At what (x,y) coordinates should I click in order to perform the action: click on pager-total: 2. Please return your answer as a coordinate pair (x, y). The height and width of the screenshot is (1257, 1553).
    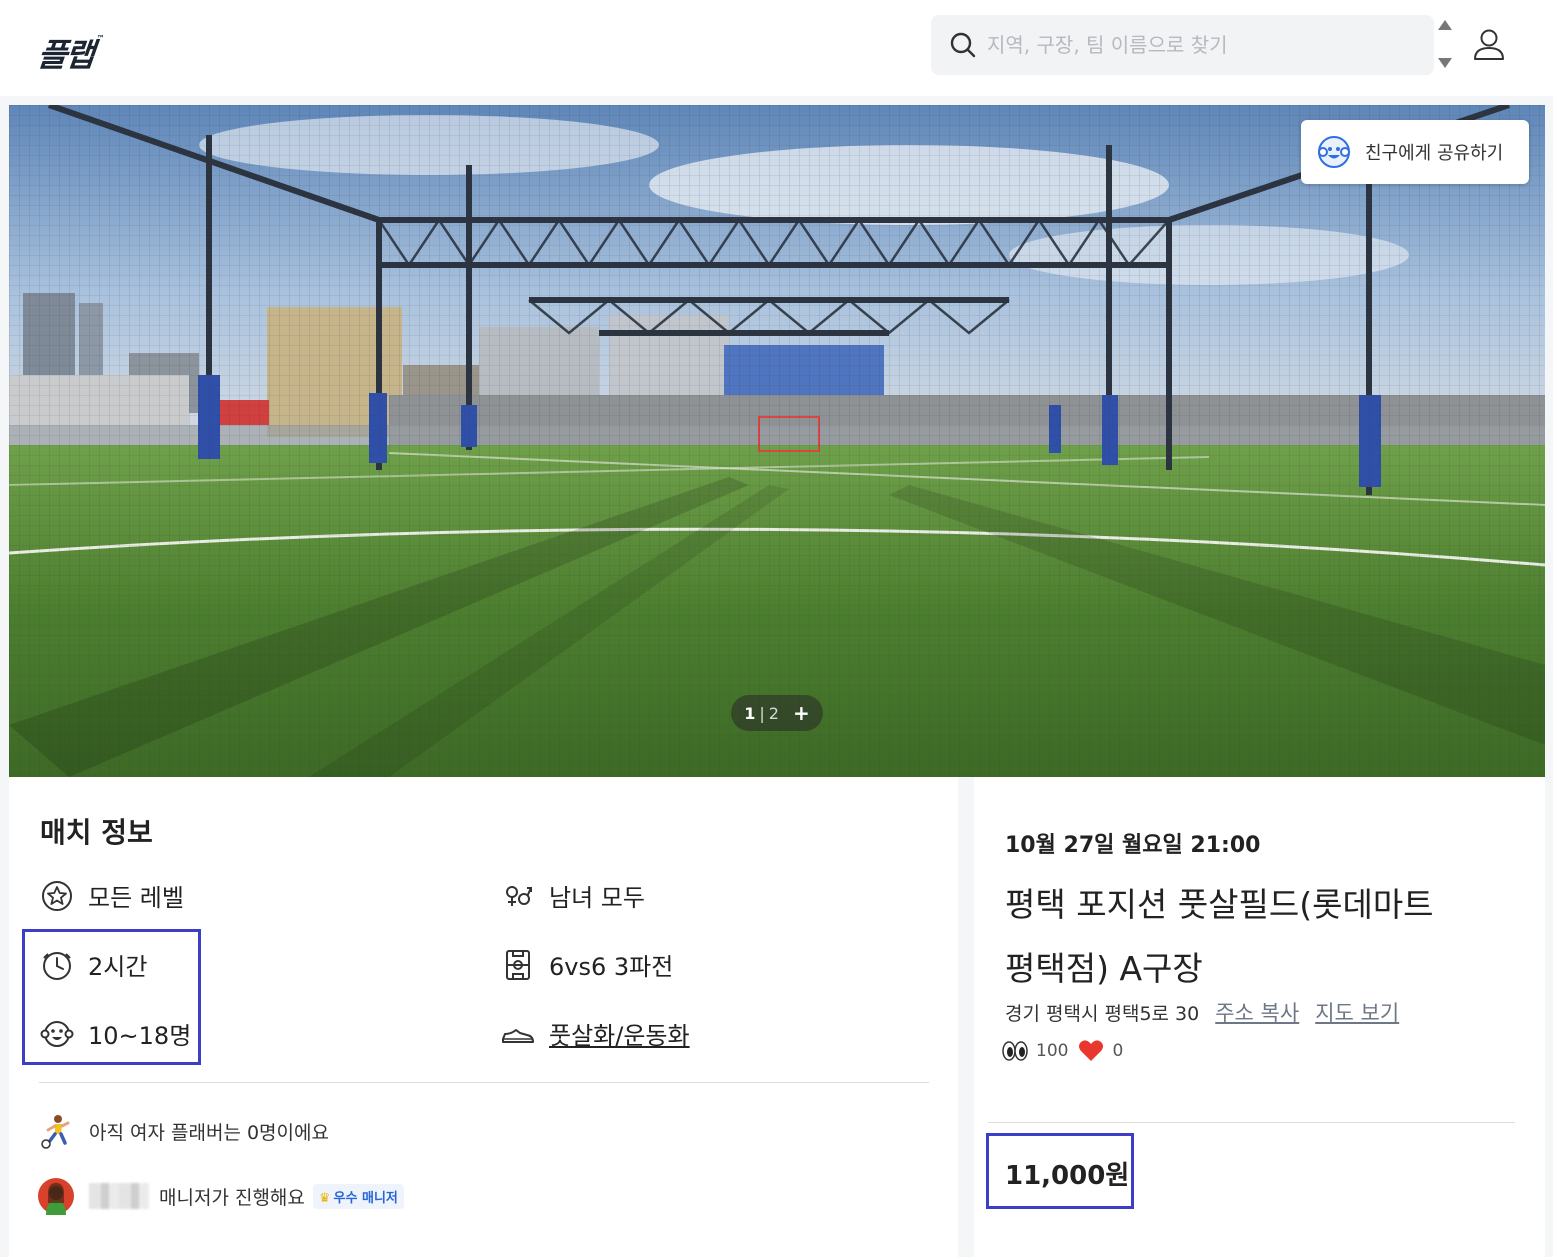
    Looking at the image, I should click on (773, 713).